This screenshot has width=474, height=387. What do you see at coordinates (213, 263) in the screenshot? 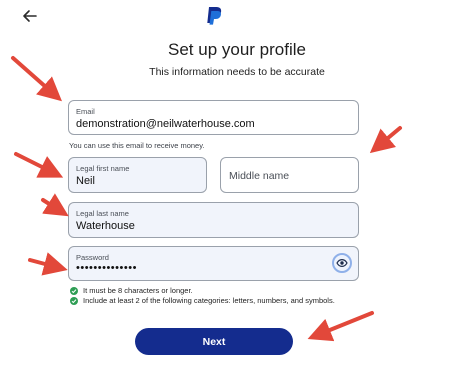
I see `password-field: Password ••••••••••••••` at bounding box center [213, 263].